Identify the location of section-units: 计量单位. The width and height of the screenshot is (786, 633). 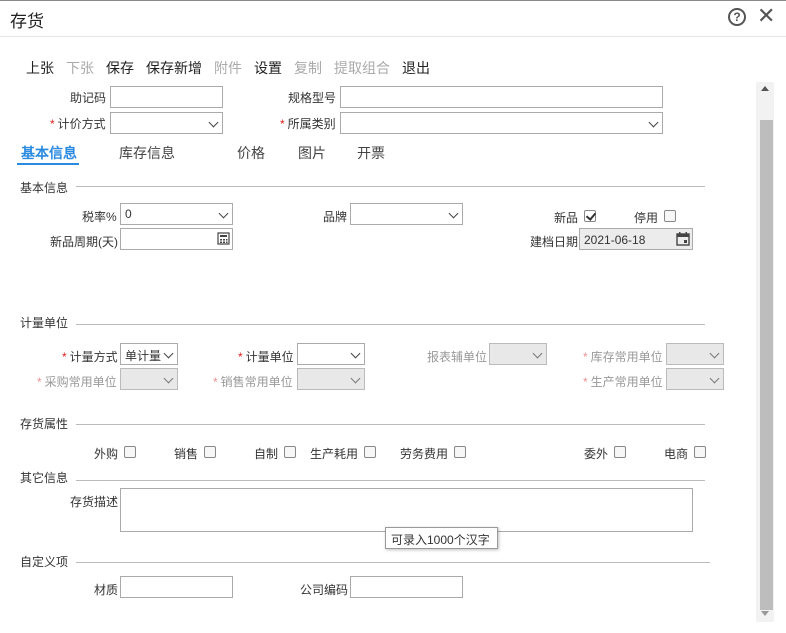
(44, 323).